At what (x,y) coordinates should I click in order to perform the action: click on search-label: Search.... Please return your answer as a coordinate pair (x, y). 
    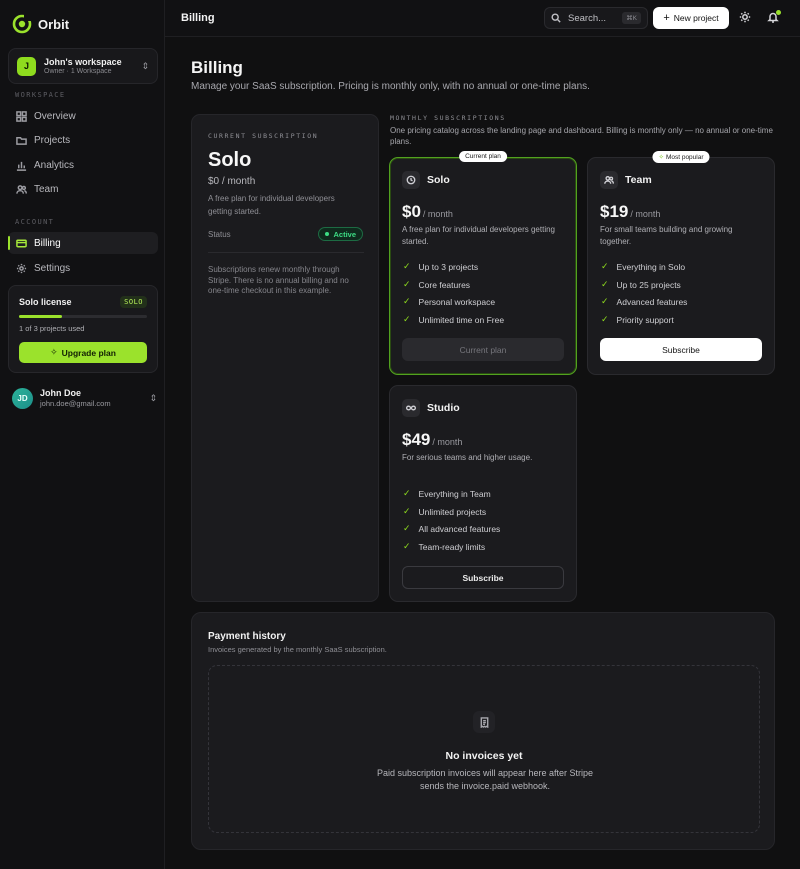
    Looking at the image, I should click on (587, 18).